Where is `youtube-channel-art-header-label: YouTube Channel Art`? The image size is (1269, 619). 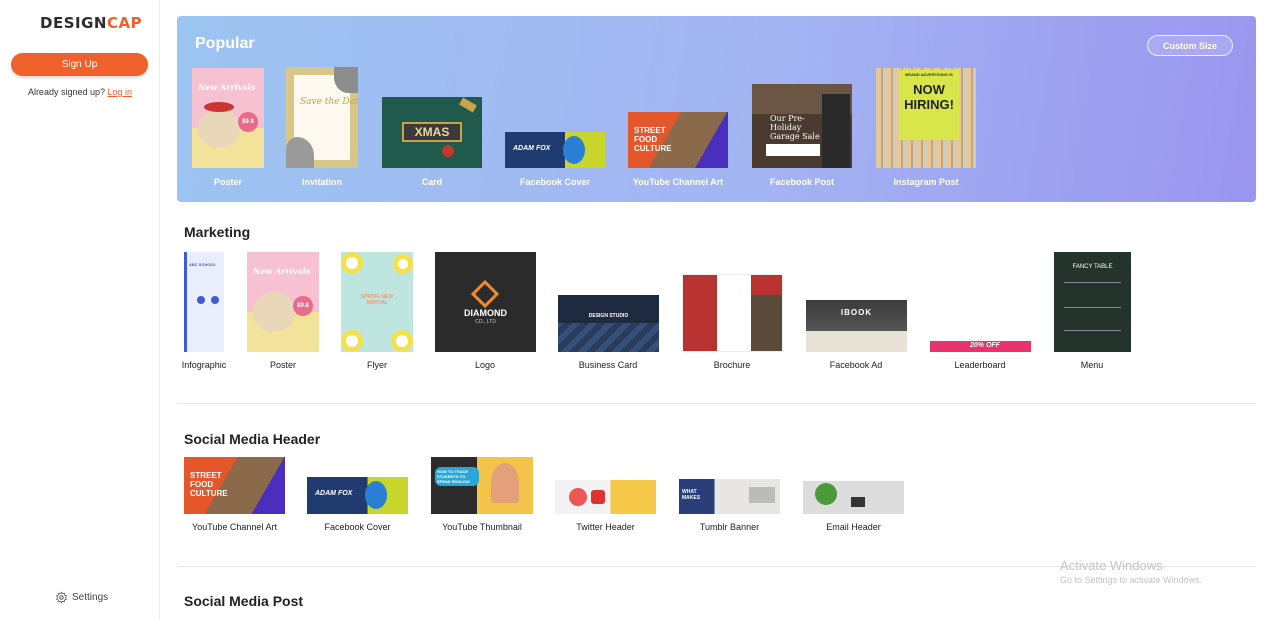 youtube-channel-art-header-label: YouTube Channel Art is located at coordinates (234, 527).